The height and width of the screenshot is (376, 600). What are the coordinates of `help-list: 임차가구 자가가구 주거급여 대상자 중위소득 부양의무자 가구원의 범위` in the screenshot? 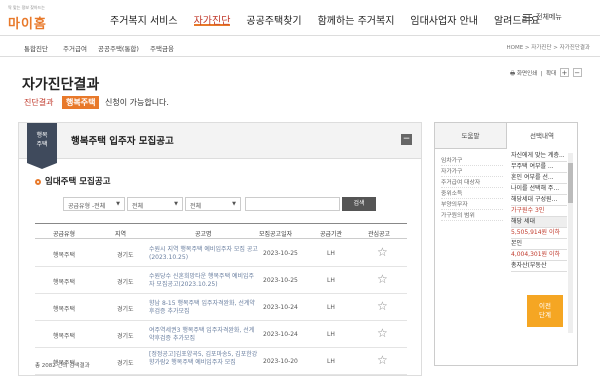 It's located at (472, 188).